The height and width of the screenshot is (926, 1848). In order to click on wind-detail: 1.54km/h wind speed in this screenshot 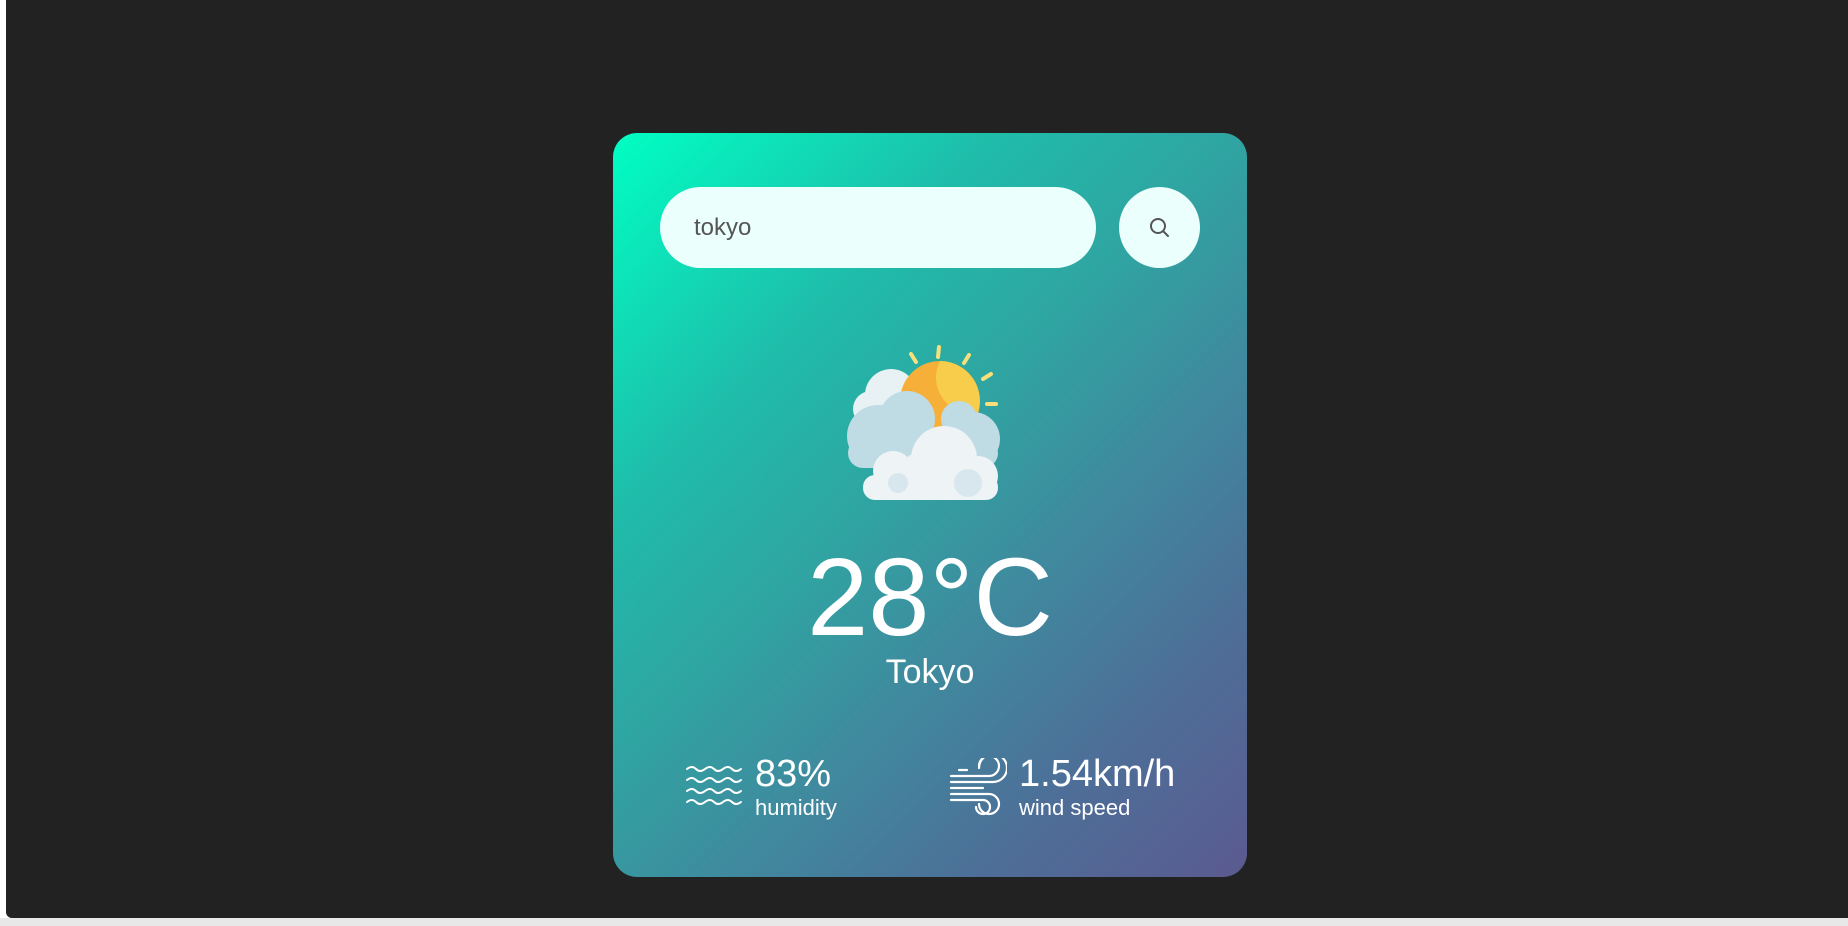, I will do `click(1062, 787)`.